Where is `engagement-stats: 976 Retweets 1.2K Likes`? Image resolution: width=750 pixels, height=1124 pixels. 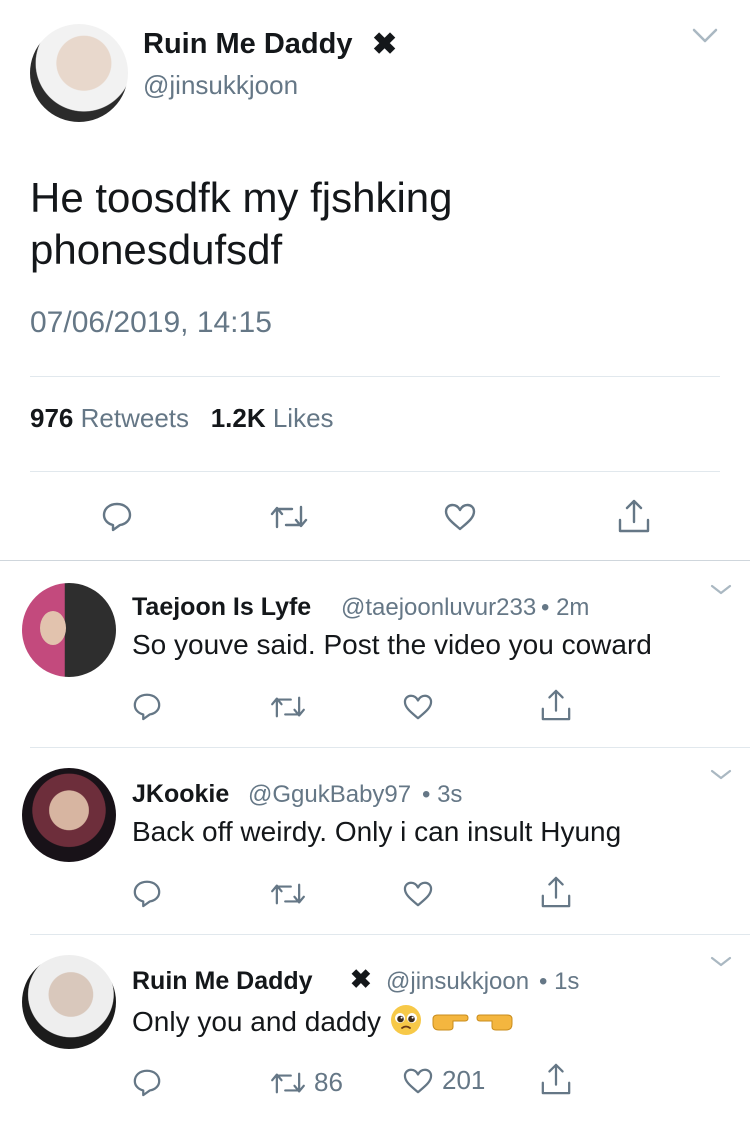 engagement-stats: 976 Retweets 1.2K Likes is located at coordinates (182, 418).